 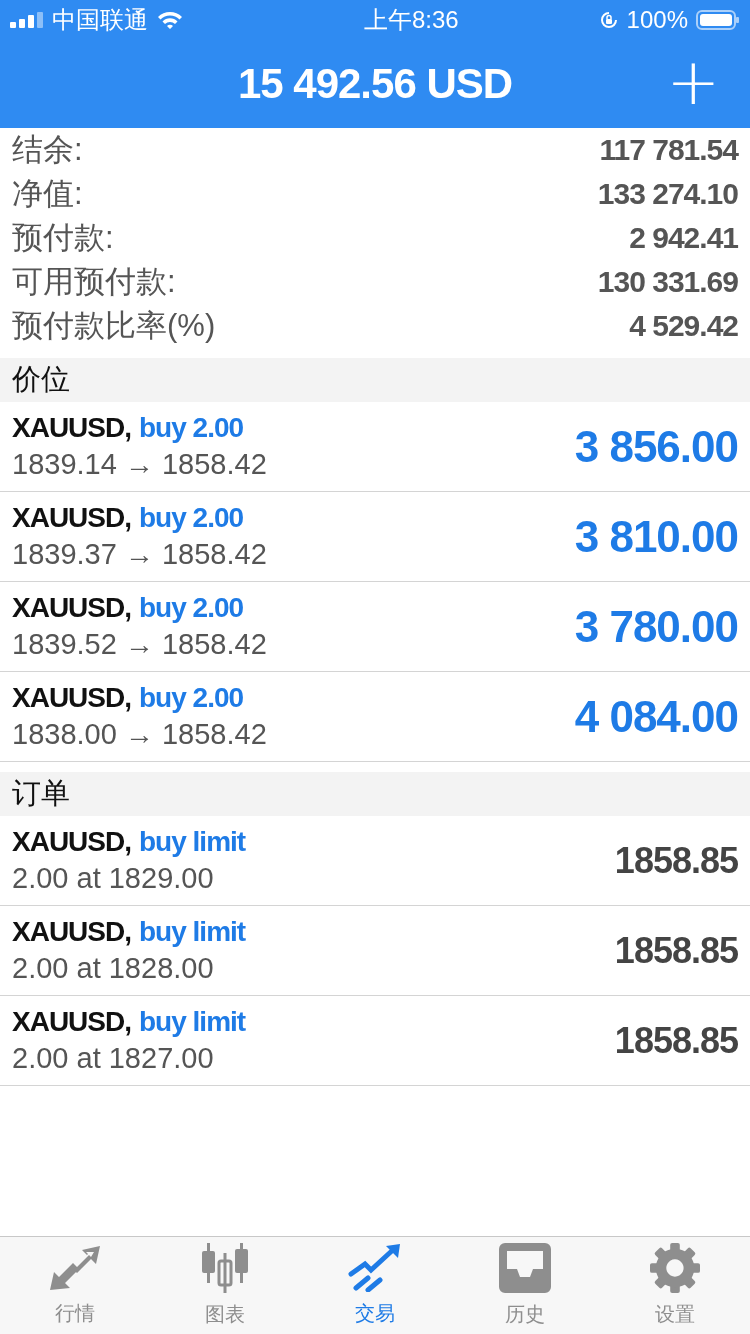 I want to click on wifi-icon, so click(x=170, y=20).